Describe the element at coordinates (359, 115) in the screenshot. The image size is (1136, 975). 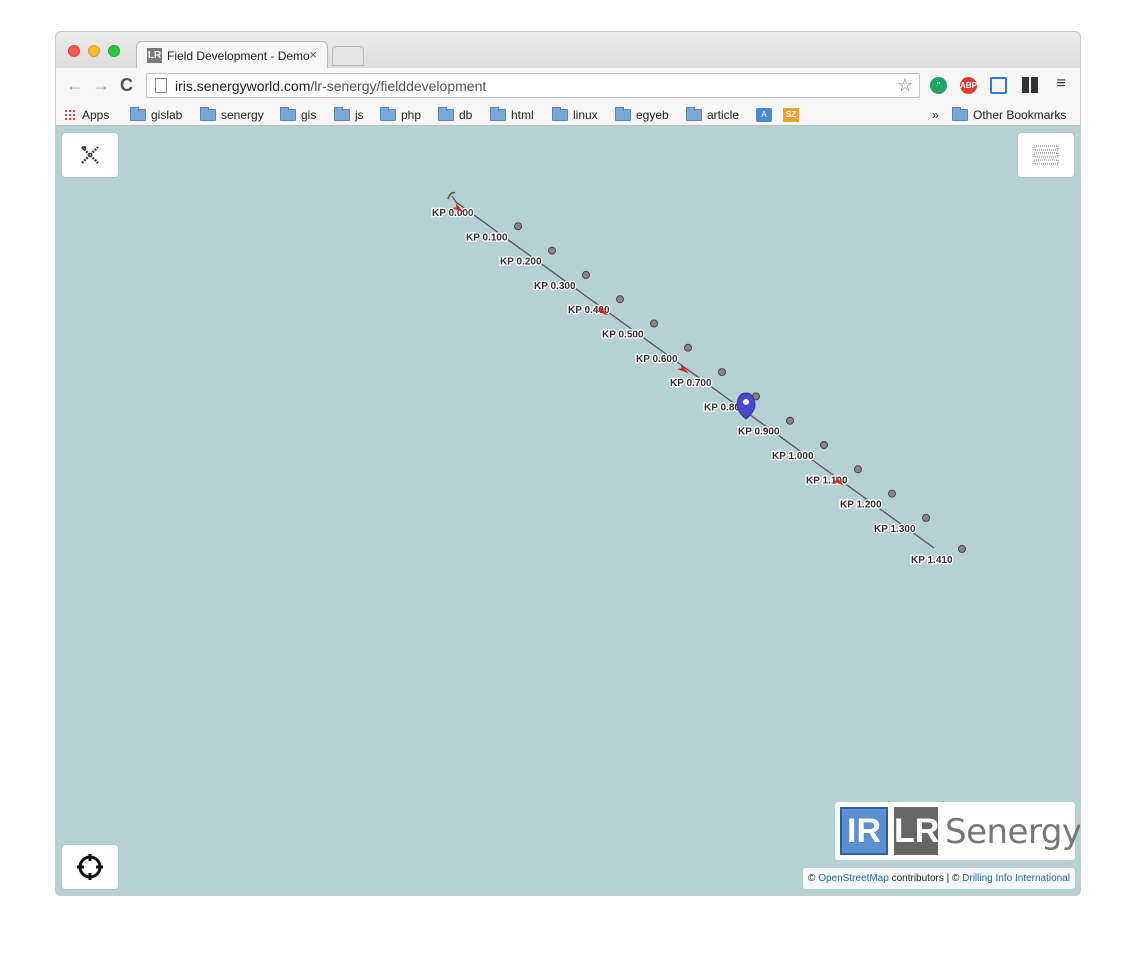
I see `bookmark-label: js` at that location.